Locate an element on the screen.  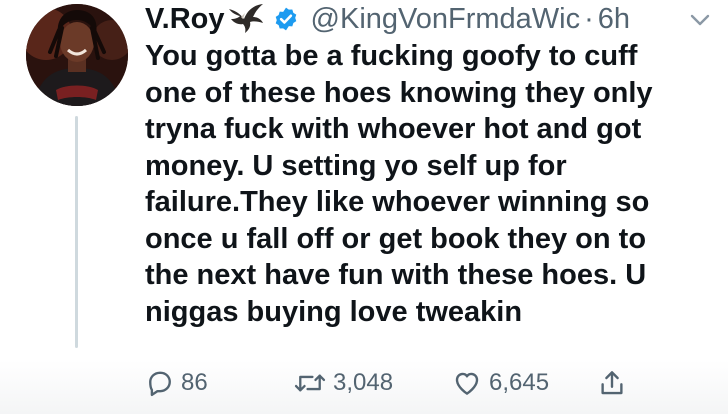
tweet-header: V.Roy @KingVonFrmdaWic · 6h is located at coordinates (387, 19).